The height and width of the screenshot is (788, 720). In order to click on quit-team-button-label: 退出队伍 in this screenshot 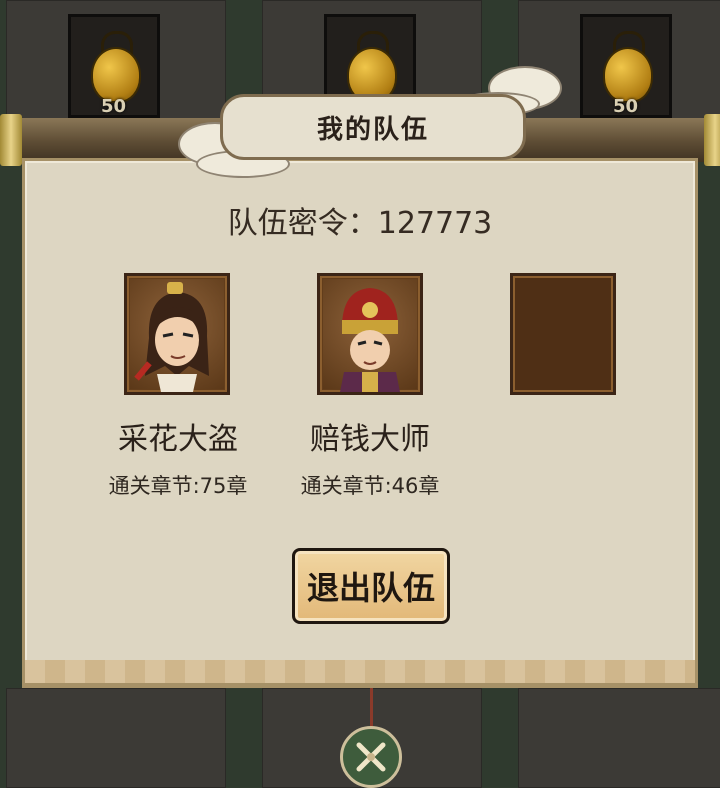, I will do `click(370, 588)`.